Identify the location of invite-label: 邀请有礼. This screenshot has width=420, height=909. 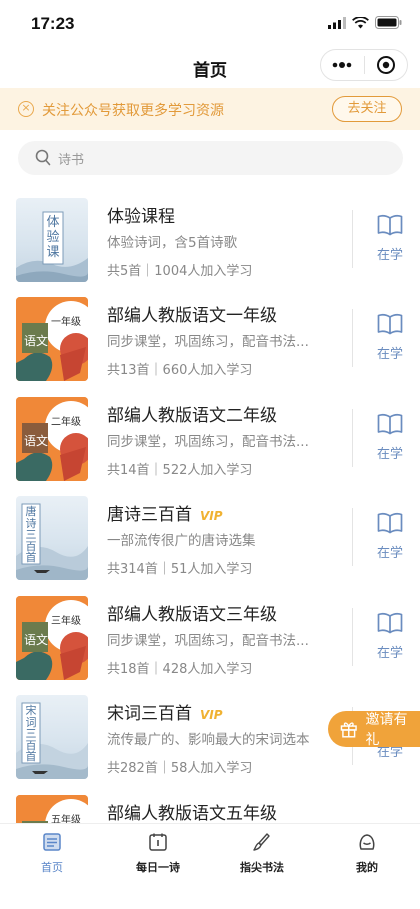
(386, 730).